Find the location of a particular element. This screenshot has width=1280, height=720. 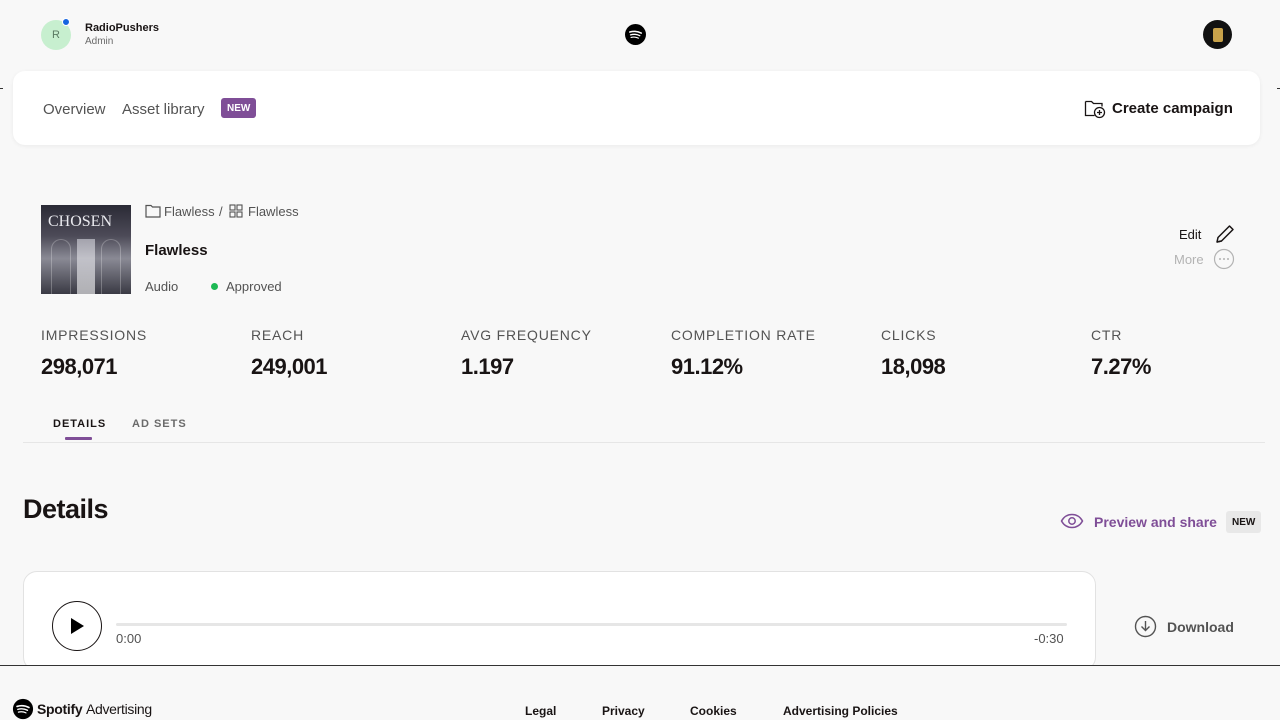

details-heading: Details is located at coordinates (66, 509).